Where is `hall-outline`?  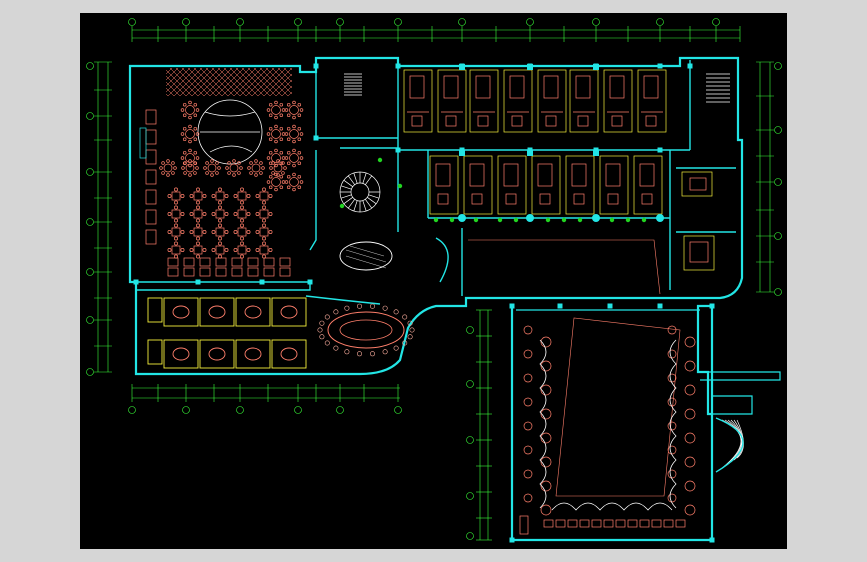 hall-outline is located at coordinates (574, 368).